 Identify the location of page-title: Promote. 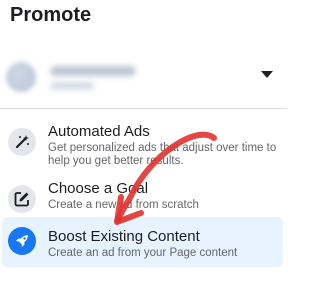
(51, 15).